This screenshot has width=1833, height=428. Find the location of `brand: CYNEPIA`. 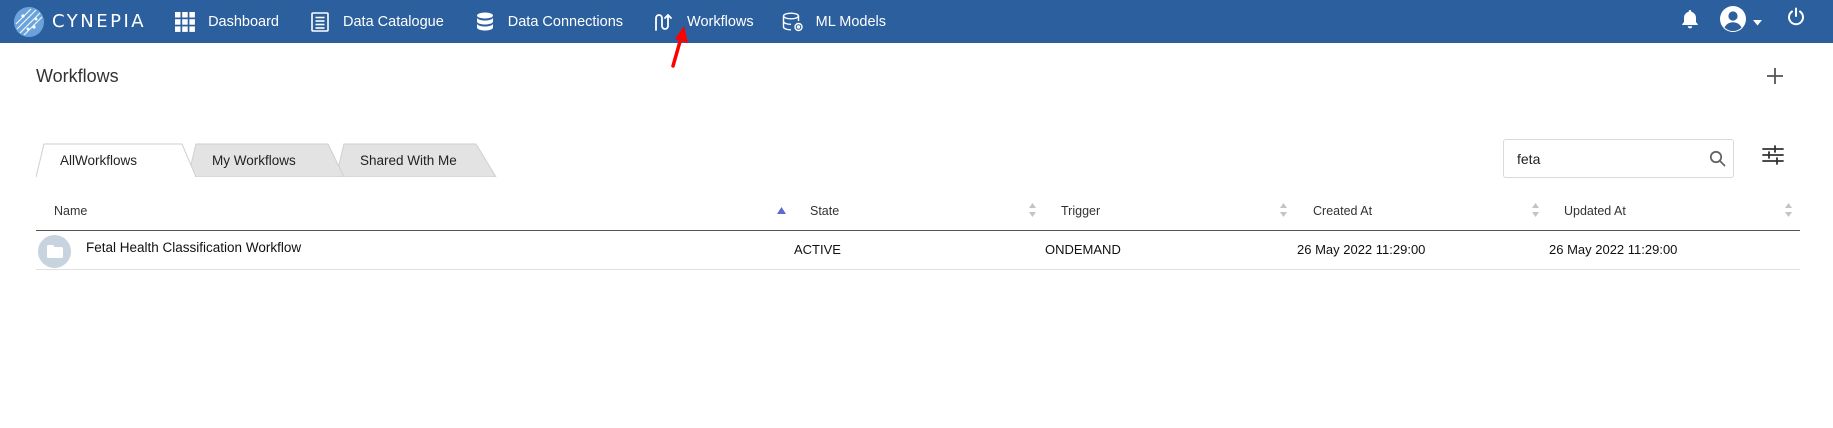

brand: CYNEPIA is located at coordinates (80, 21).